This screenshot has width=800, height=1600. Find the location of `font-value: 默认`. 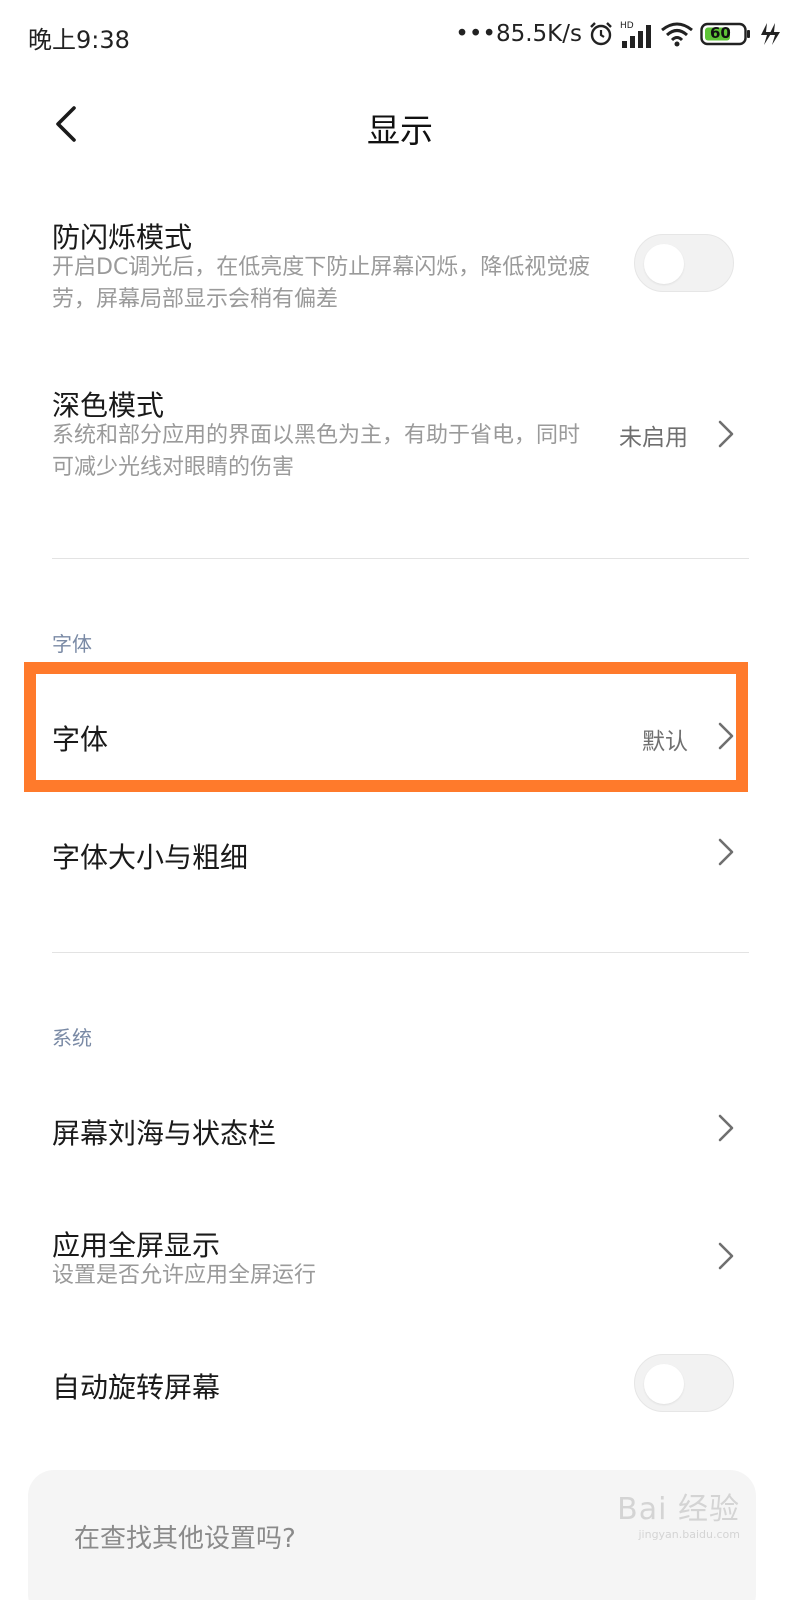

font-value: 默认 is located at coordinates (665, 742).